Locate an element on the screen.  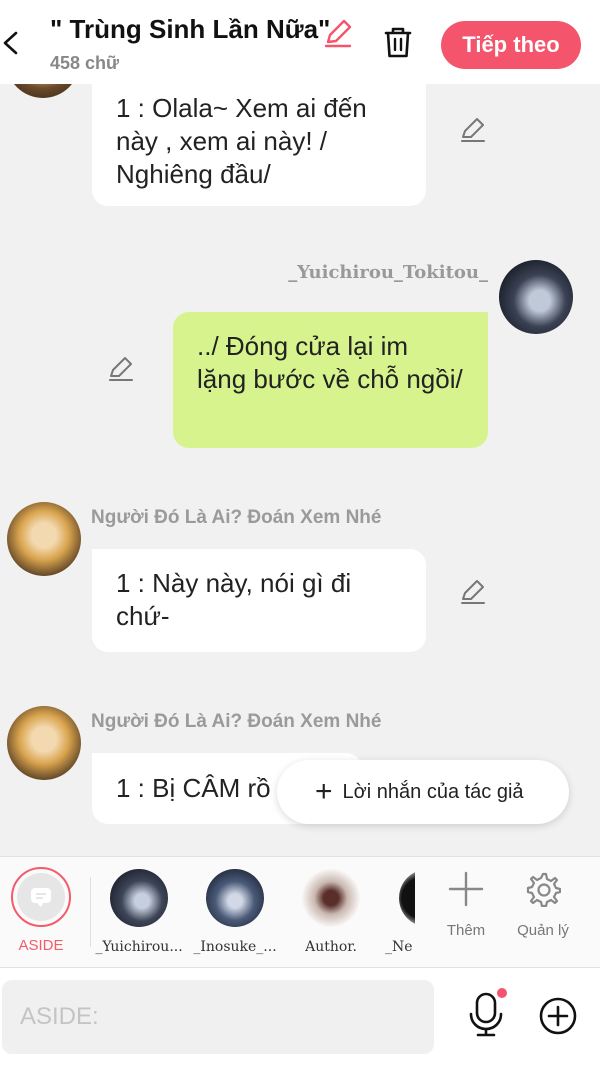
aside-selector: ASIDE is located at coordinates (43, 910).